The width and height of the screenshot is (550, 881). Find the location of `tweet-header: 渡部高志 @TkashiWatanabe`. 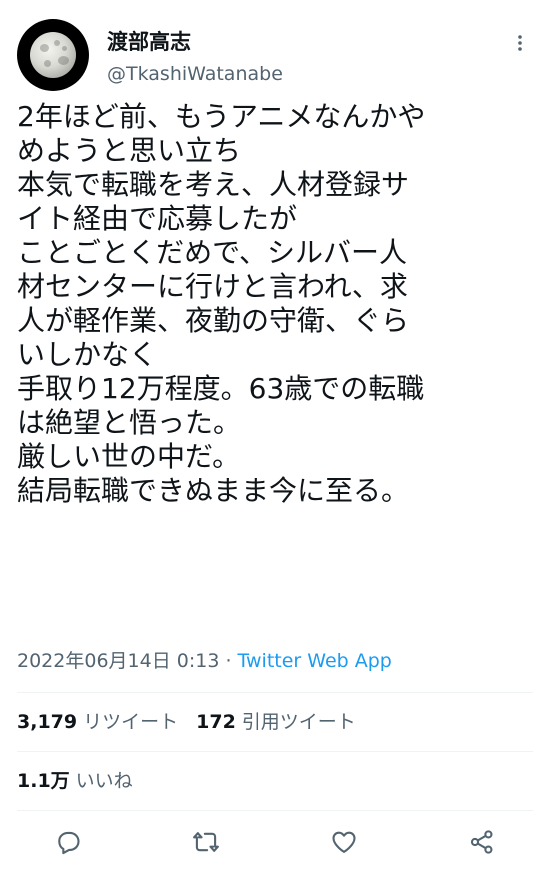

tweet-header: 渡部高志 @TkashiWatanabe is located at coordinates (275, 49).